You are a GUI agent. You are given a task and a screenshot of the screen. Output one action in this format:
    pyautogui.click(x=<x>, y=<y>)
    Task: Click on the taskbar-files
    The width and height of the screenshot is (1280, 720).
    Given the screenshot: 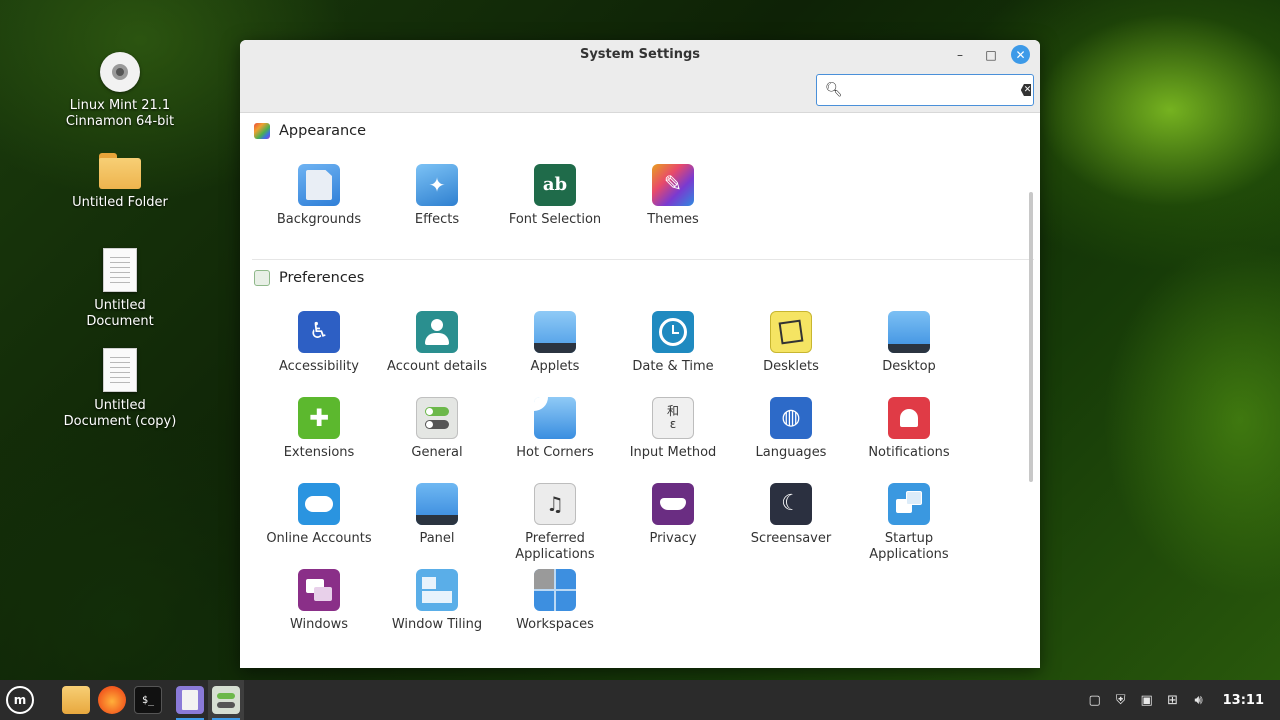 What is the action you would take?
    pyautogui.click(x=76, y=700)
    